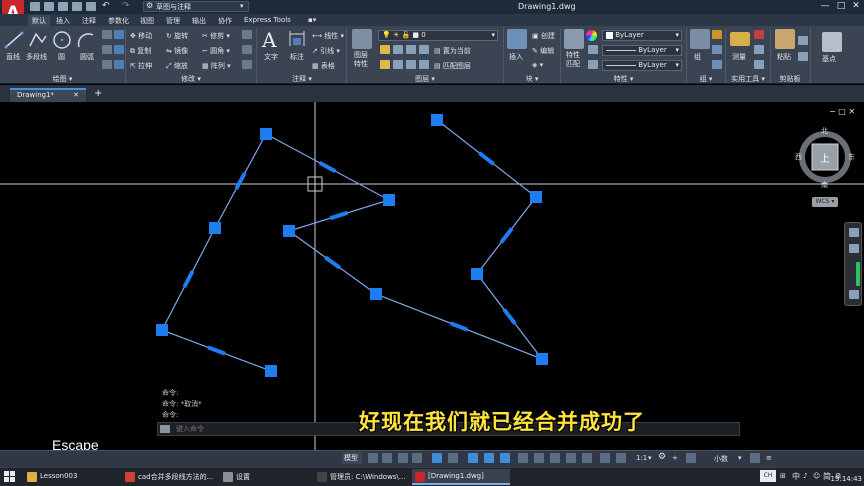 Image resolution: width=864 pixels, height=486 pixels. I want to click on hamburger-menu-icon: ≡, so click(769, 458).